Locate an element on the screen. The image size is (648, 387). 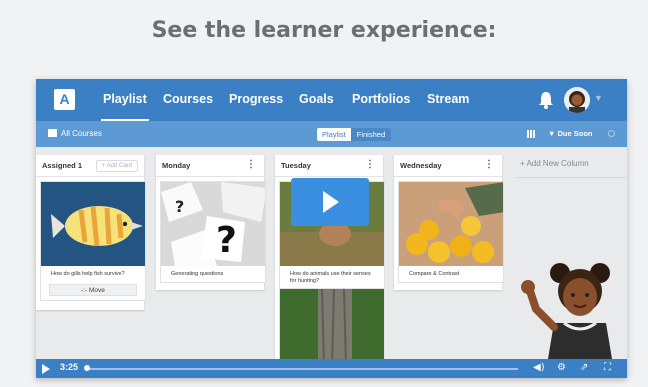
column-header: Monday ⋮ is located at coordinates (210, 166).